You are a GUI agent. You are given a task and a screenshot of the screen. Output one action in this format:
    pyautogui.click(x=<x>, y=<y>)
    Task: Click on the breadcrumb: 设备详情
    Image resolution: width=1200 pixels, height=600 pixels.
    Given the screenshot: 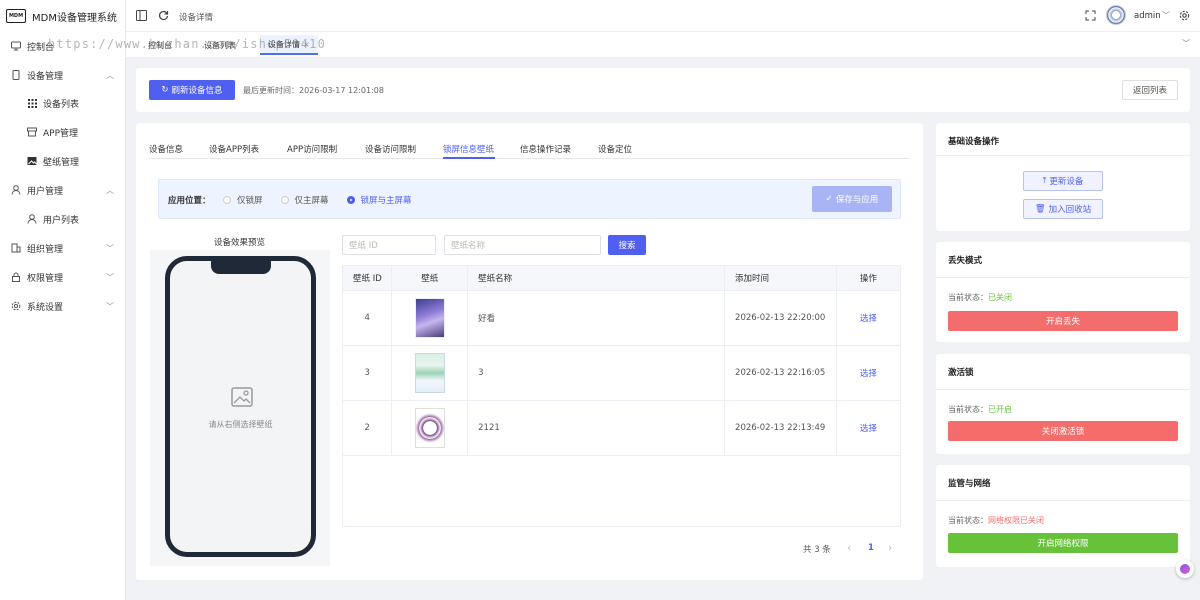 What is the action you would take?
    pyautogui.click(x=196, y=18)
    